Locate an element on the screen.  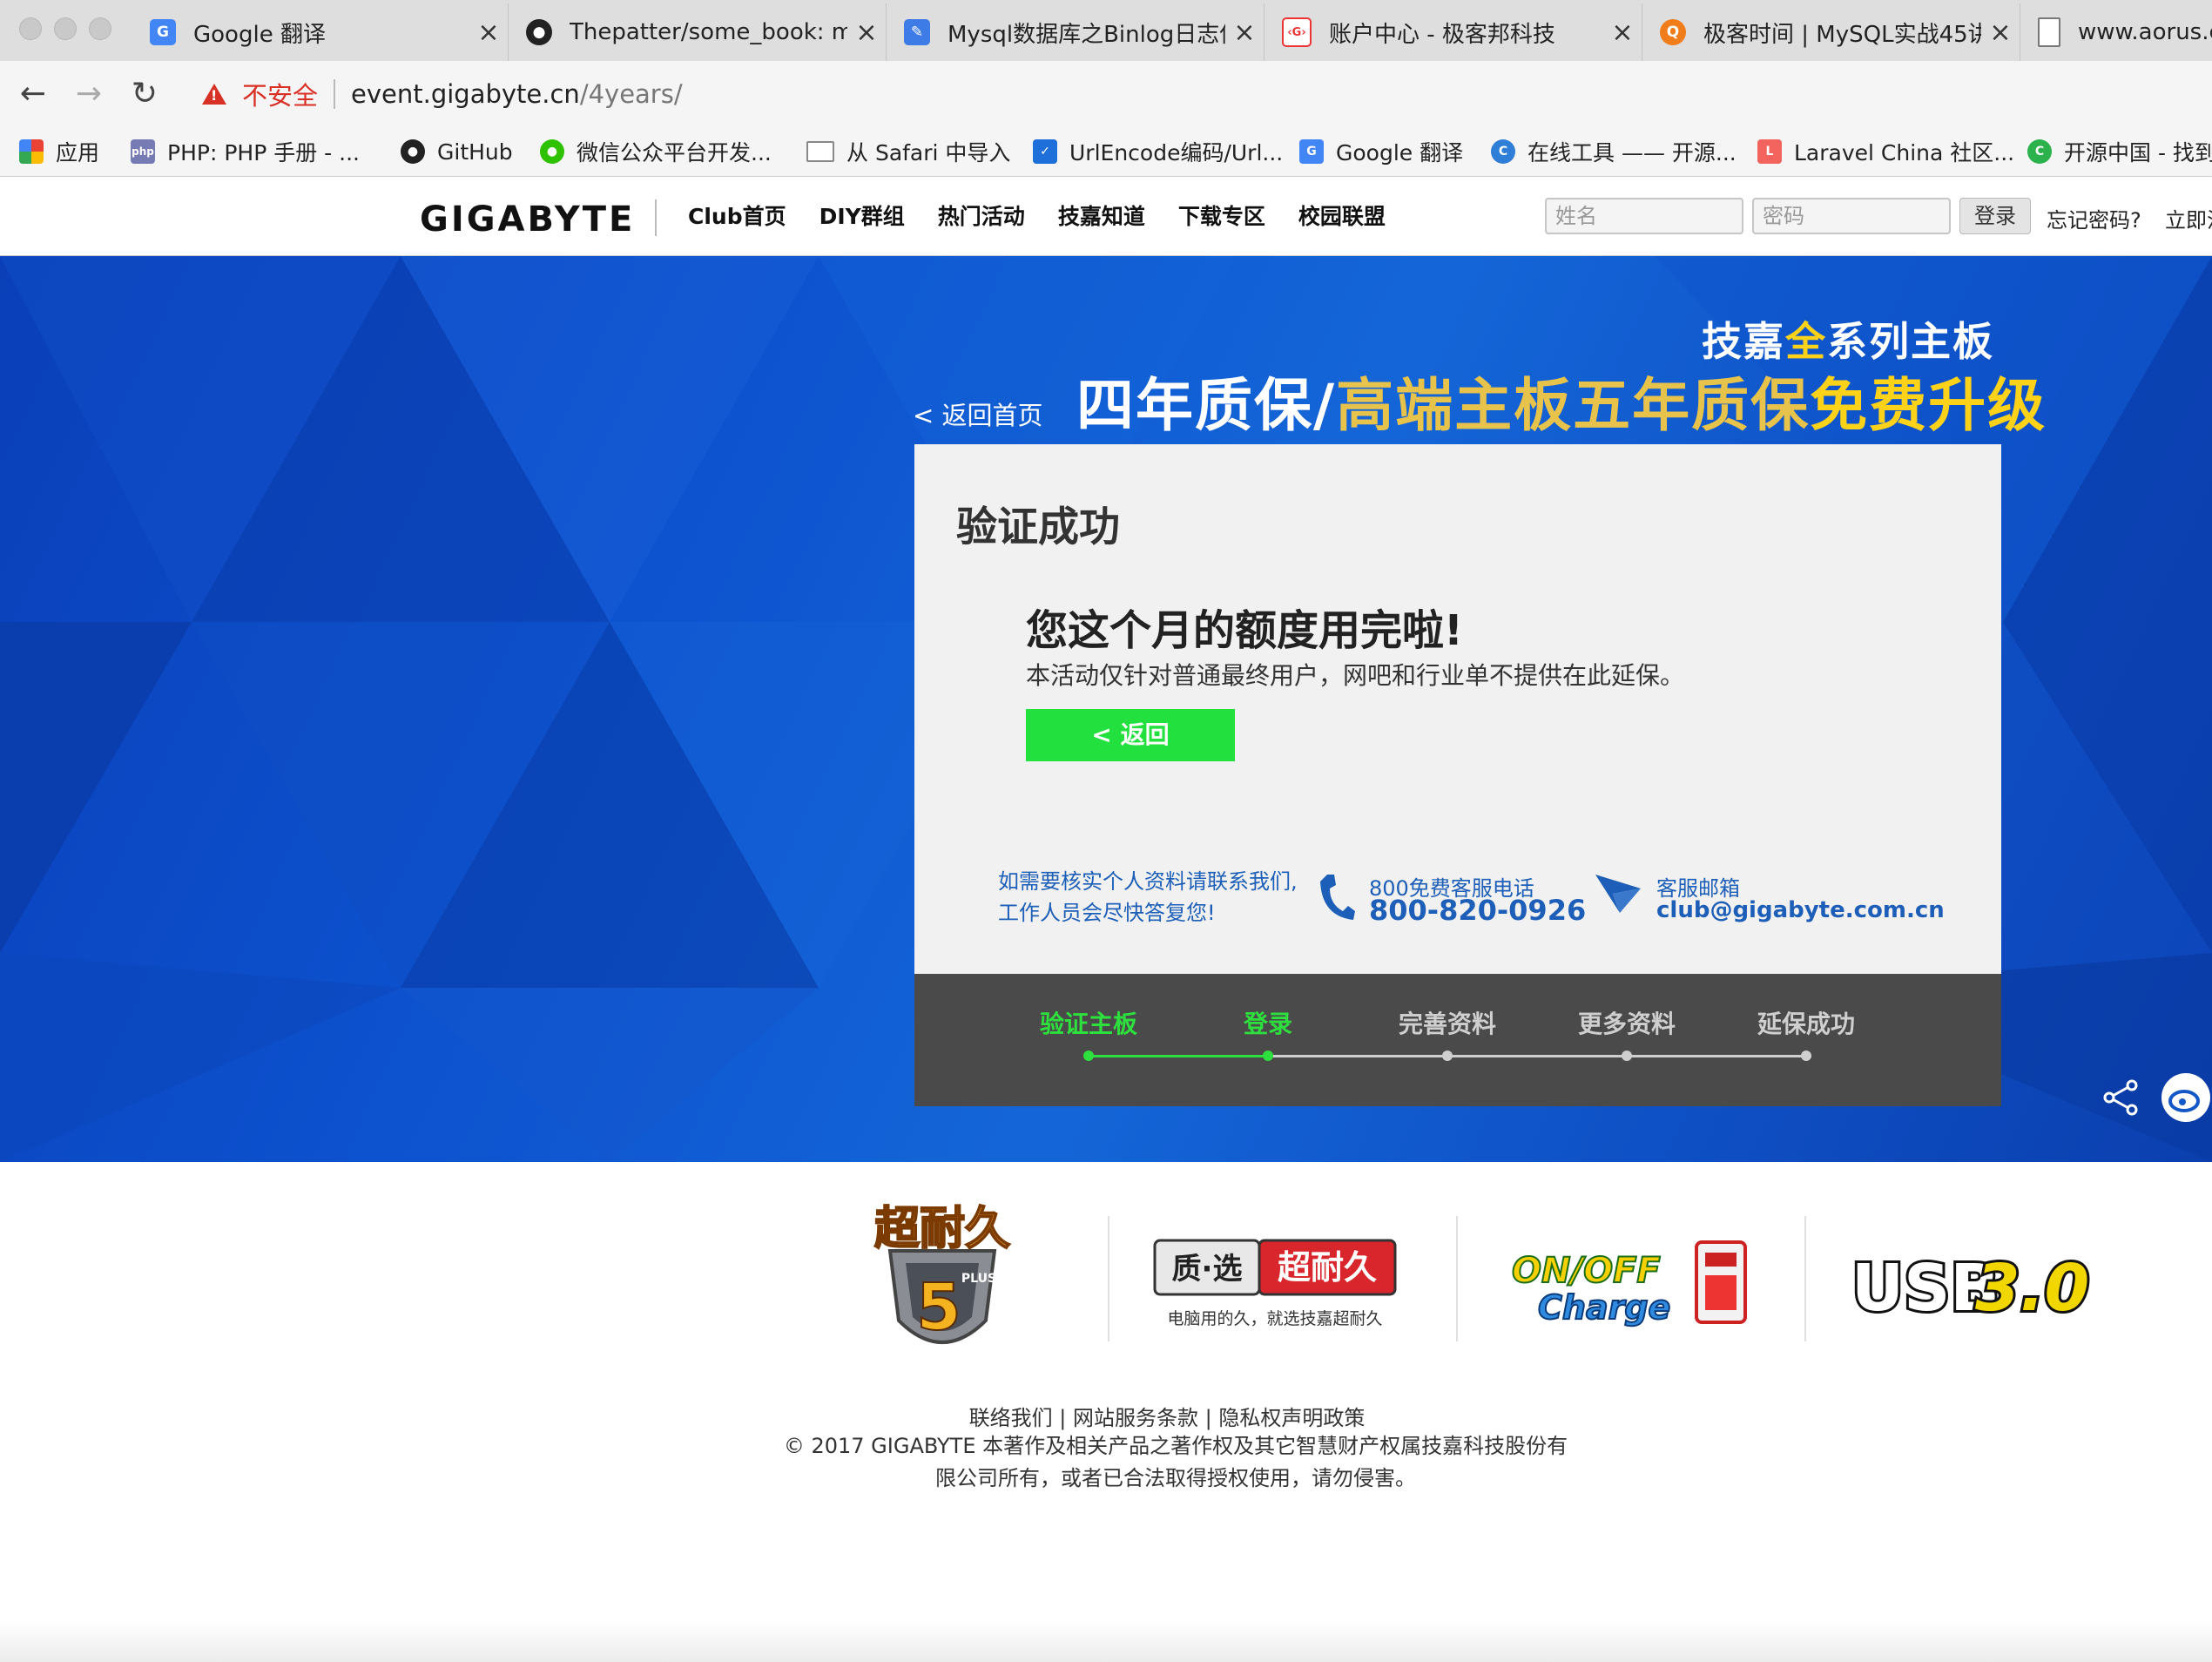
back-arrow-icon: ← is located at coordinates (33, 94).